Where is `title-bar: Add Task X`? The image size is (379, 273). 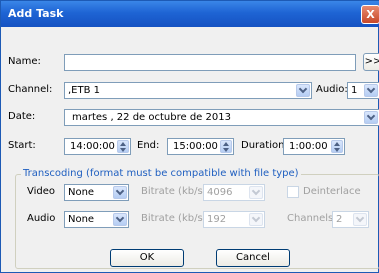
title-bar: Add Task X is located at coordinates (190, 14).